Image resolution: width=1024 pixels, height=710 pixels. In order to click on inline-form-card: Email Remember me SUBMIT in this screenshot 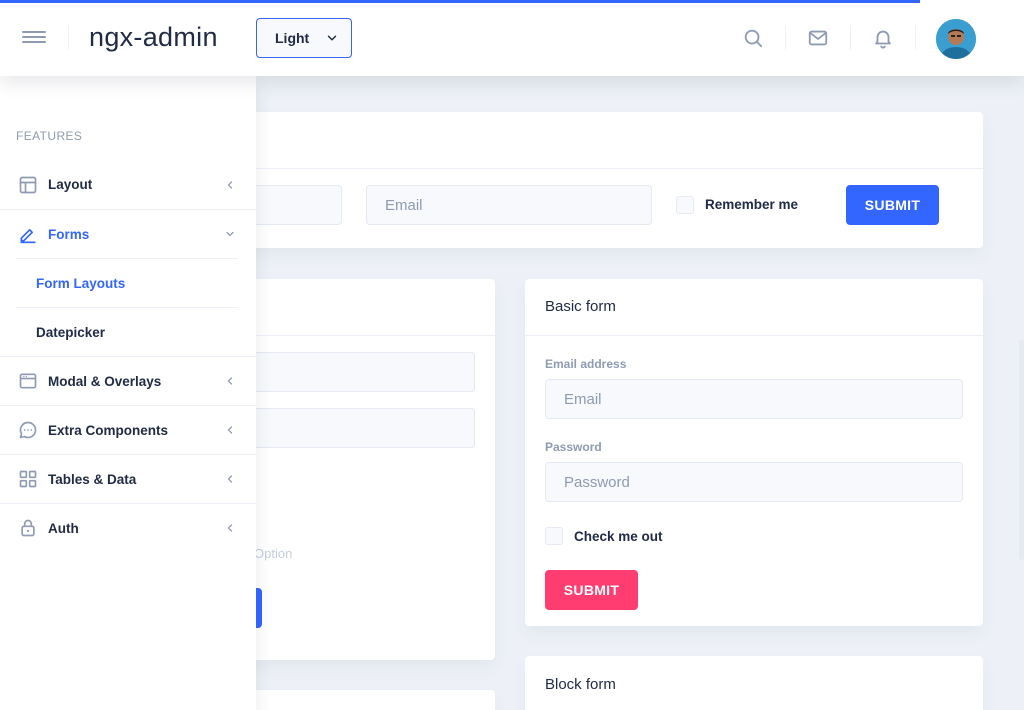, I will do `click(611, 180)`.